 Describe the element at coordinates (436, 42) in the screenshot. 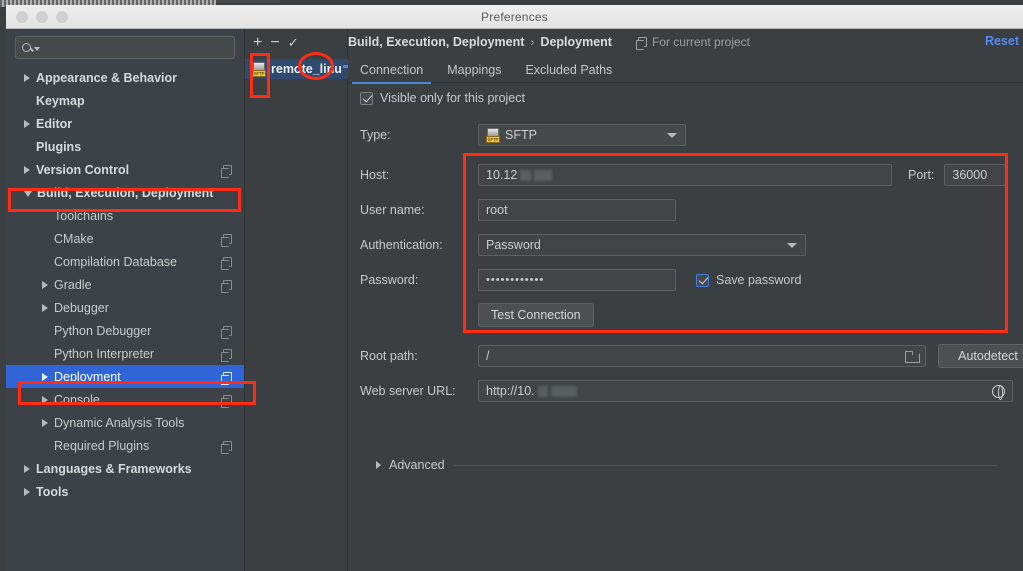

I see `breadcrumb-parent: Build, Execution, Deployment` at that location.